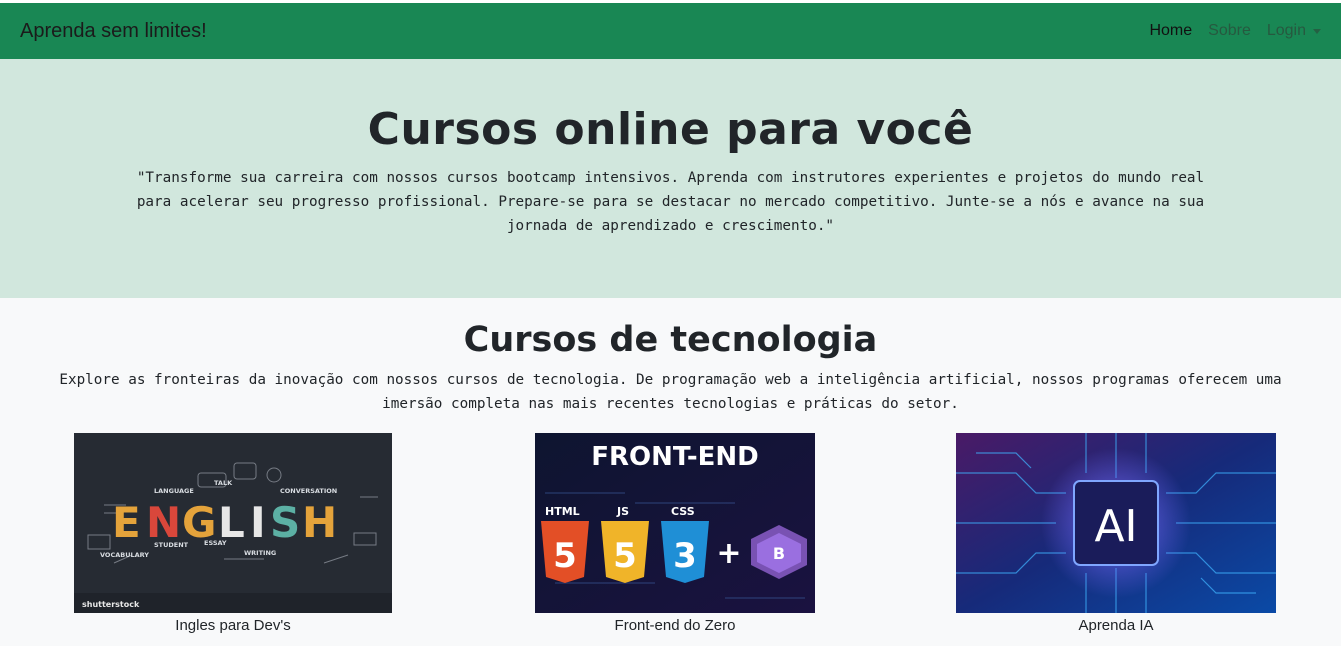 This screenshot has width=1341, height=646. What do you see at coordinates (260, 553) in the screenshot?
I see `english-word-6: WRITING` at bounding box center [260, 553].